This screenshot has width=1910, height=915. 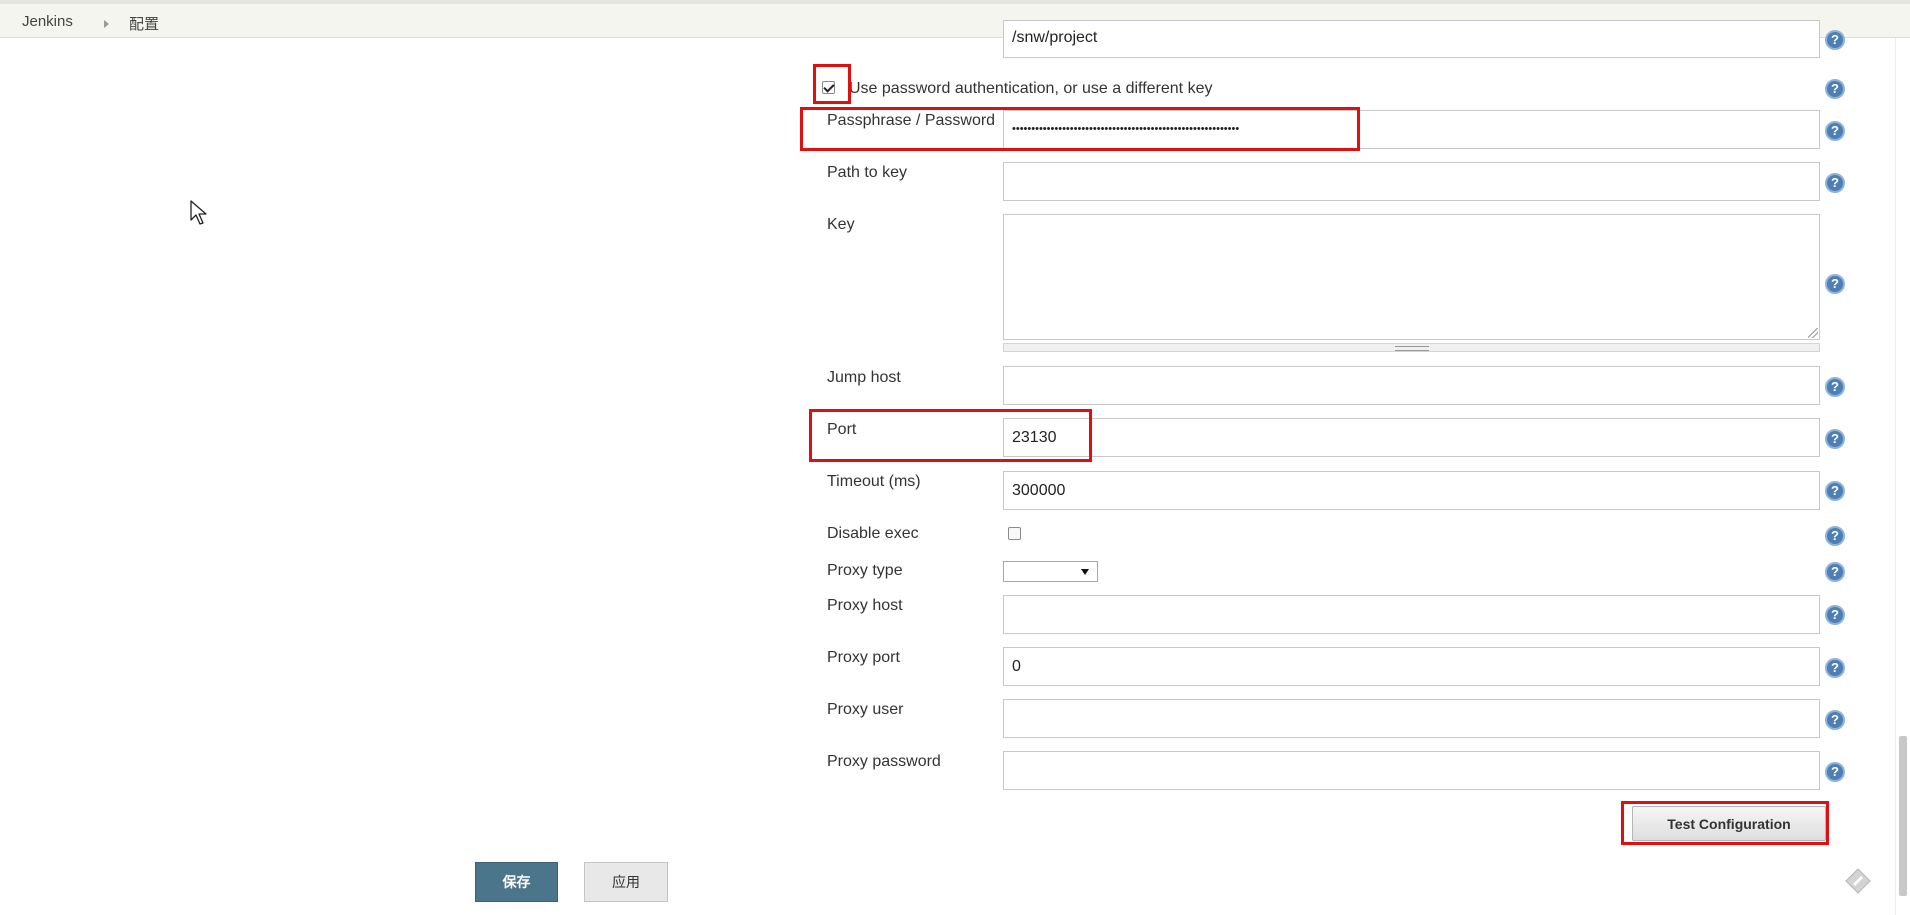 I want to click on textarea-resize-grip-icon, so click(x=1813, y=333).